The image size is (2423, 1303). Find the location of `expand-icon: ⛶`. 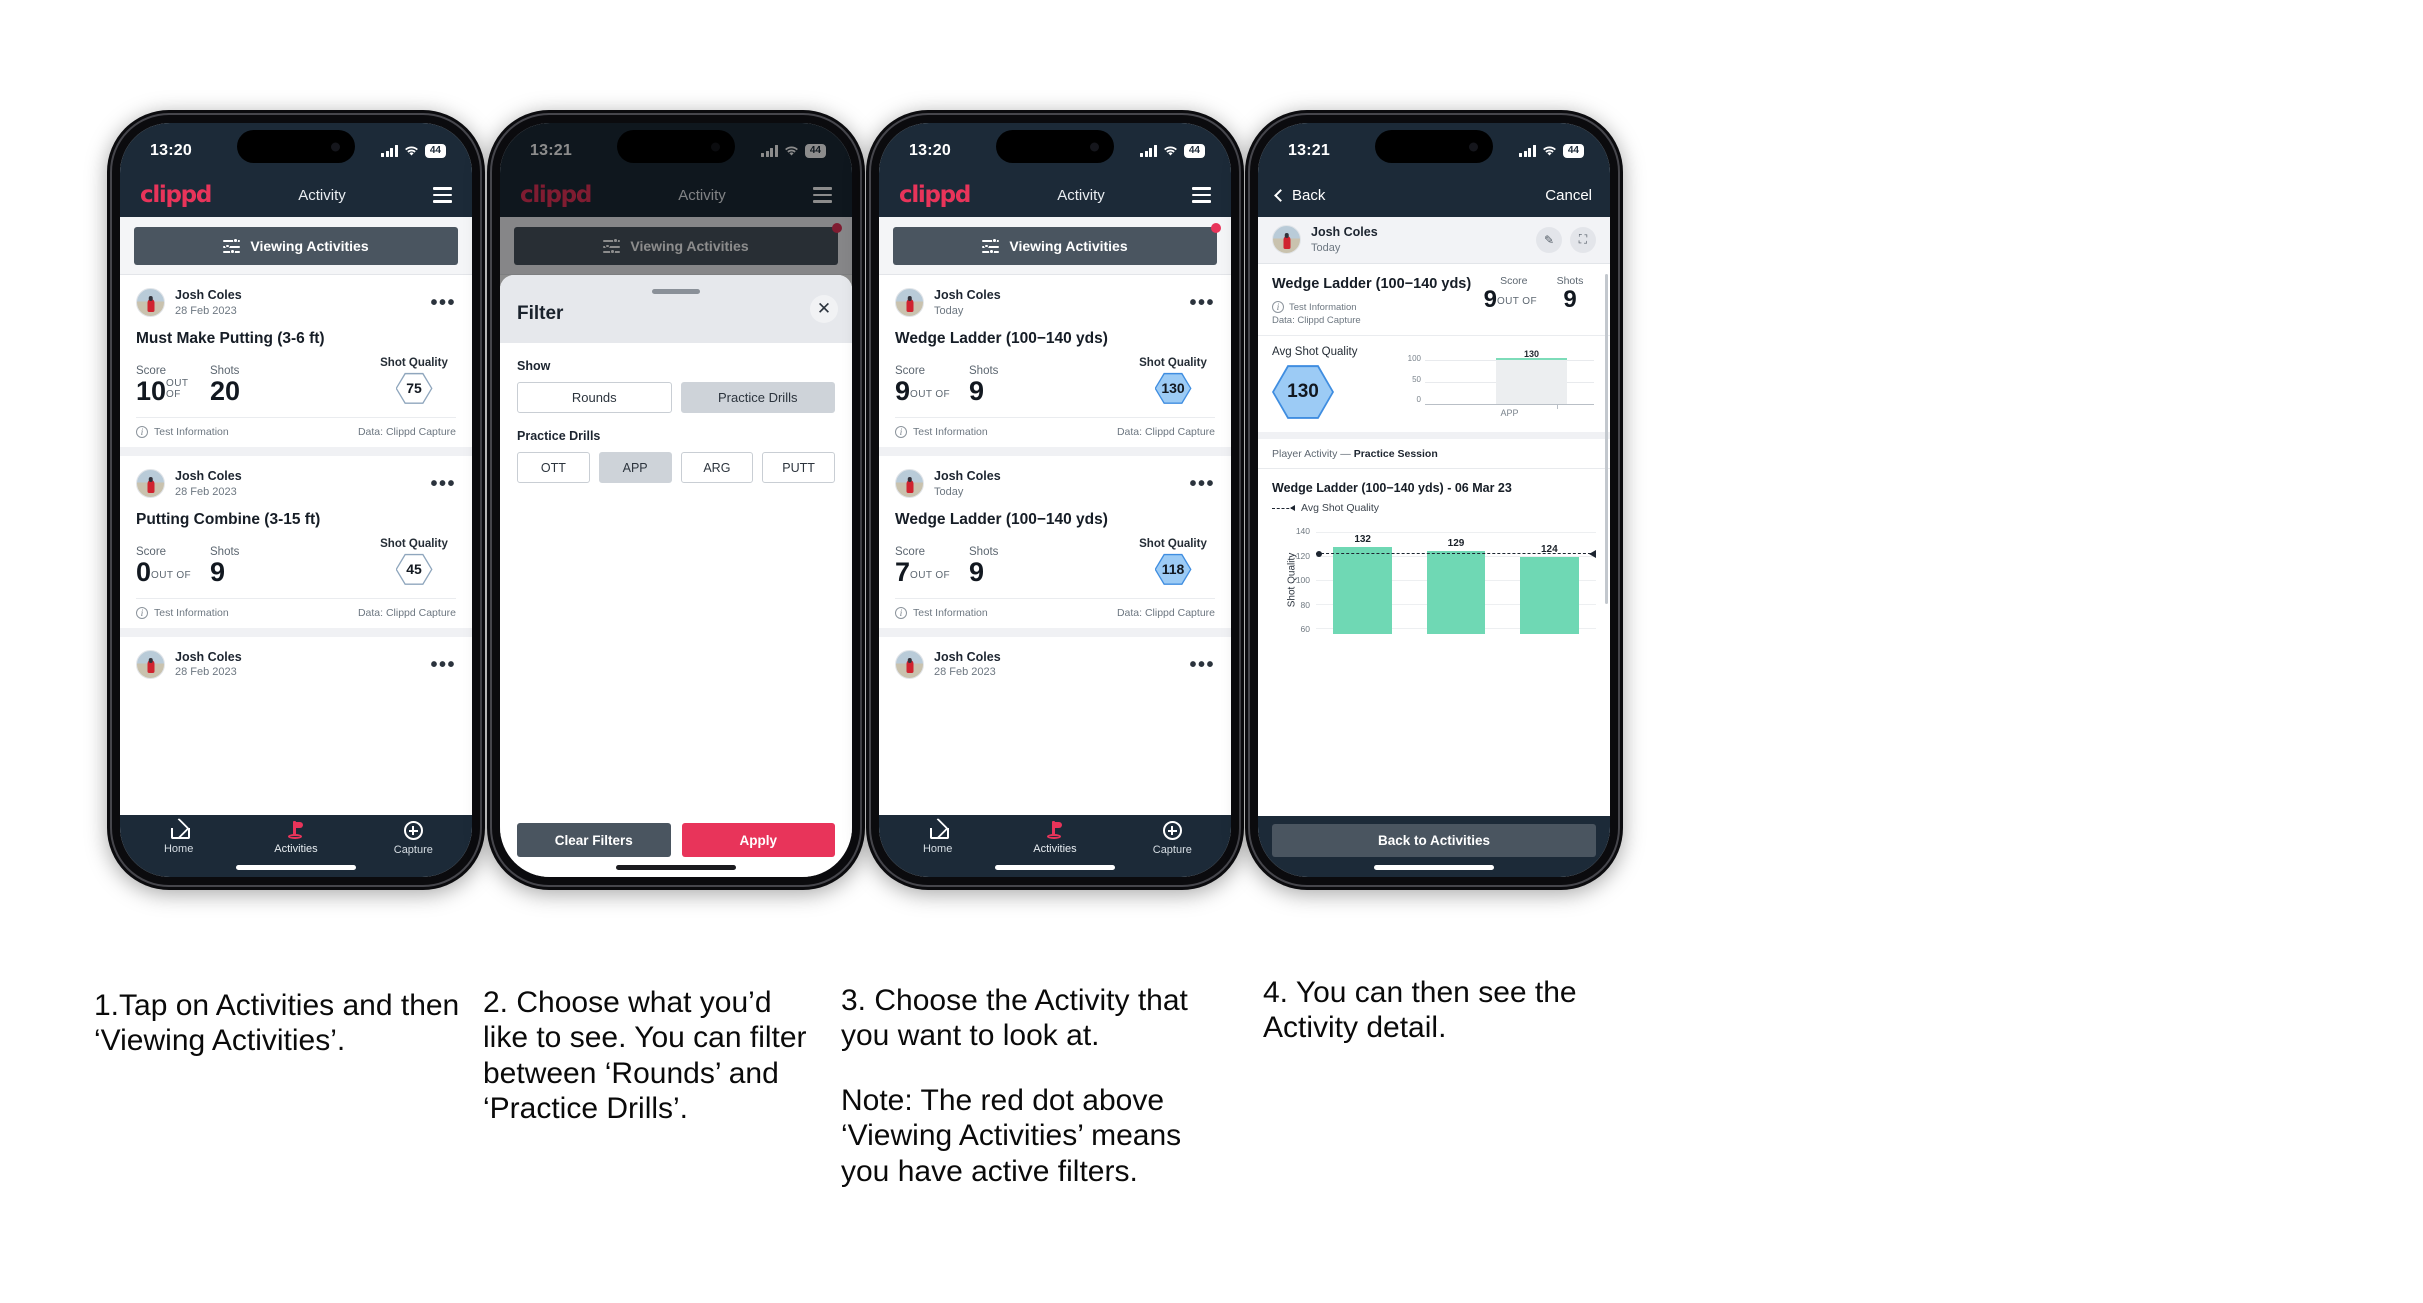

expand-icon: ⛶ is located at coordinates (1583, 239).